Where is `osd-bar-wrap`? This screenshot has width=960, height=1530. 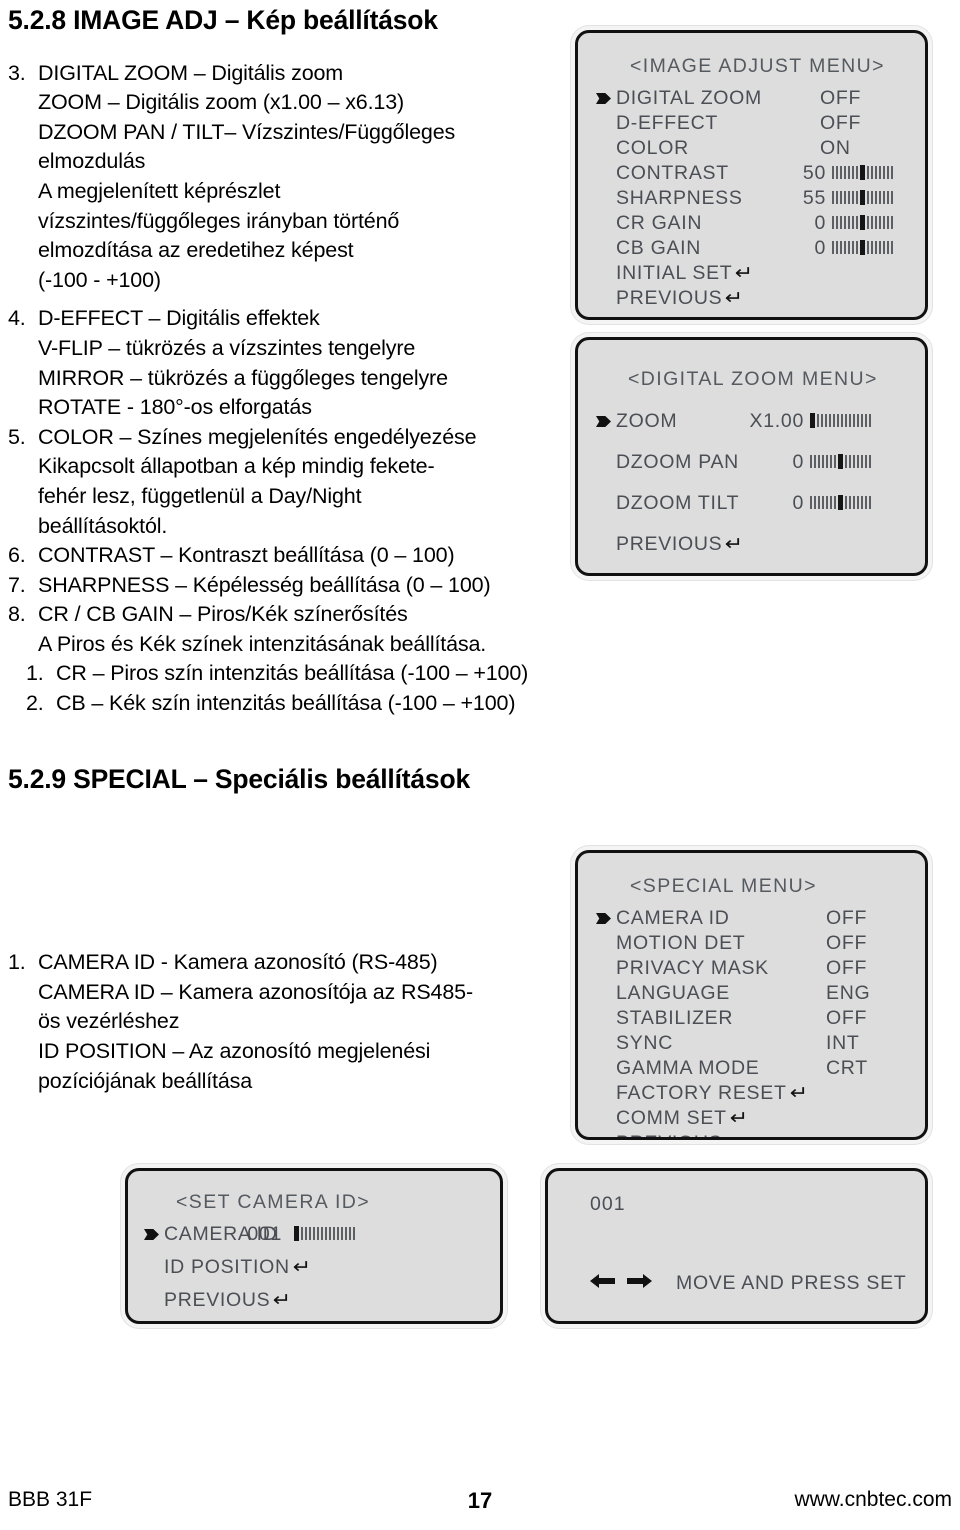 osd-bar-wrap is located at coordinates (840, 463).